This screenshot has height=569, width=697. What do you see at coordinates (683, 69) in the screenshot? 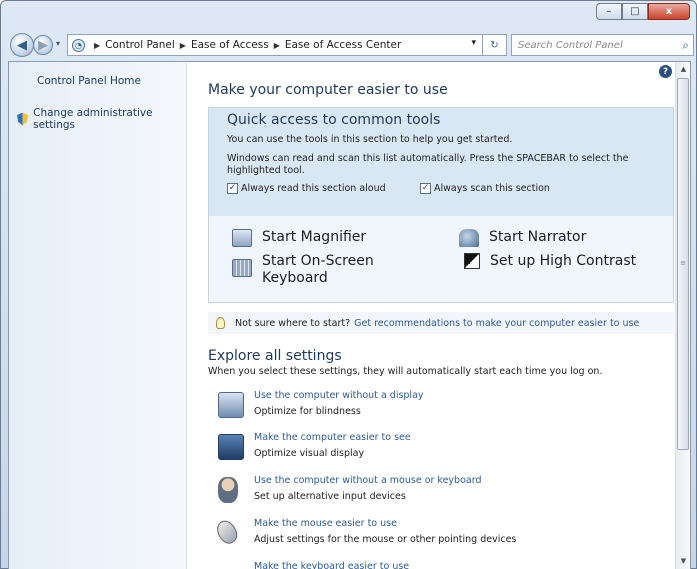
I see `scroll-up-icon: ▲` at bounding box center [683, 69].